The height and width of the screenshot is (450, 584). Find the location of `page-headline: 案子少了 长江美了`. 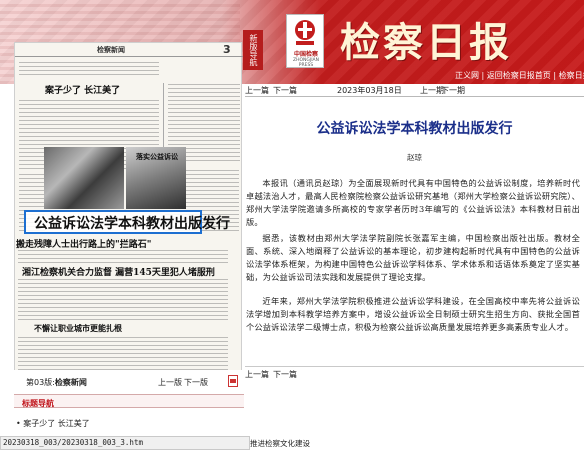

page-headline: 案子少了 长江美了 is located at coordinates (82, 89).